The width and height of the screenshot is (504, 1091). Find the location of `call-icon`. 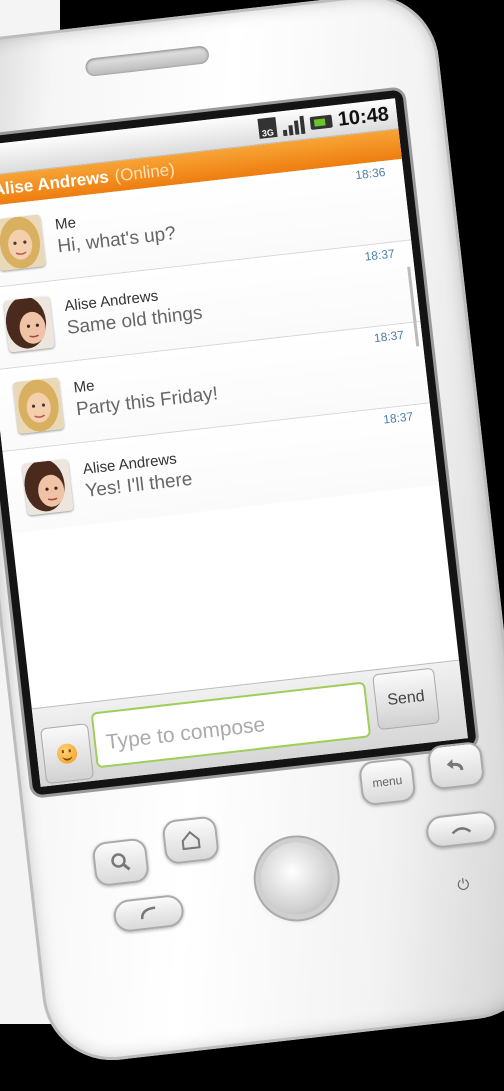

call-icon is located at coordinates (148, 913).